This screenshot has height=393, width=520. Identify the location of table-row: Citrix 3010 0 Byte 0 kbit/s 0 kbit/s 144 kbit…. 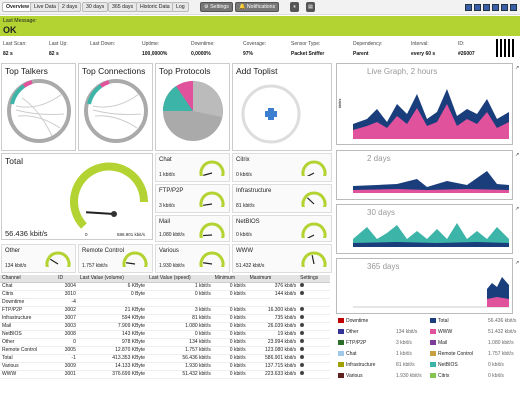
(165, 294).